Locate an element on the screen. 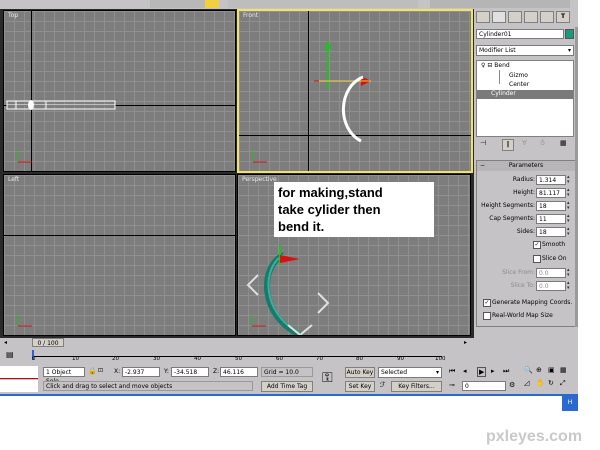  main-toolbar is located at coordinates (289, 4).